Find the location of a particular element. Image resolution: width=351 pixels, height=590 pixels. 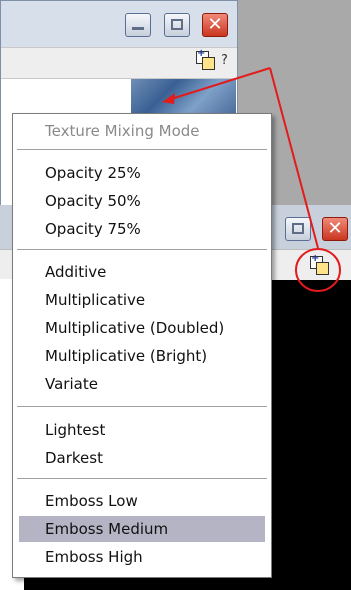

menu-item-opacity-25: Opacity 25% is located at coordinates (142, 173).